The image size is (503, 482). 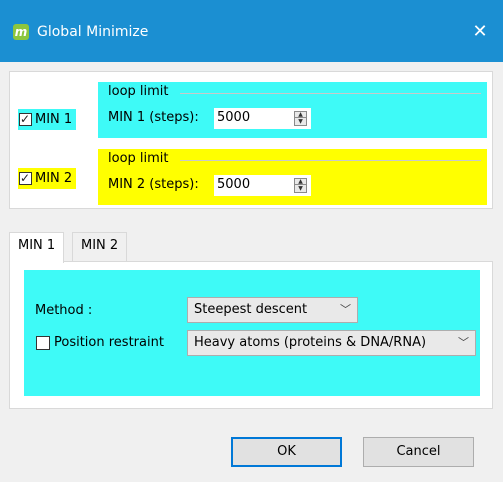 I want to click on min1-steps-label: MIN 1 (steps):, so click(x=153, y=117).